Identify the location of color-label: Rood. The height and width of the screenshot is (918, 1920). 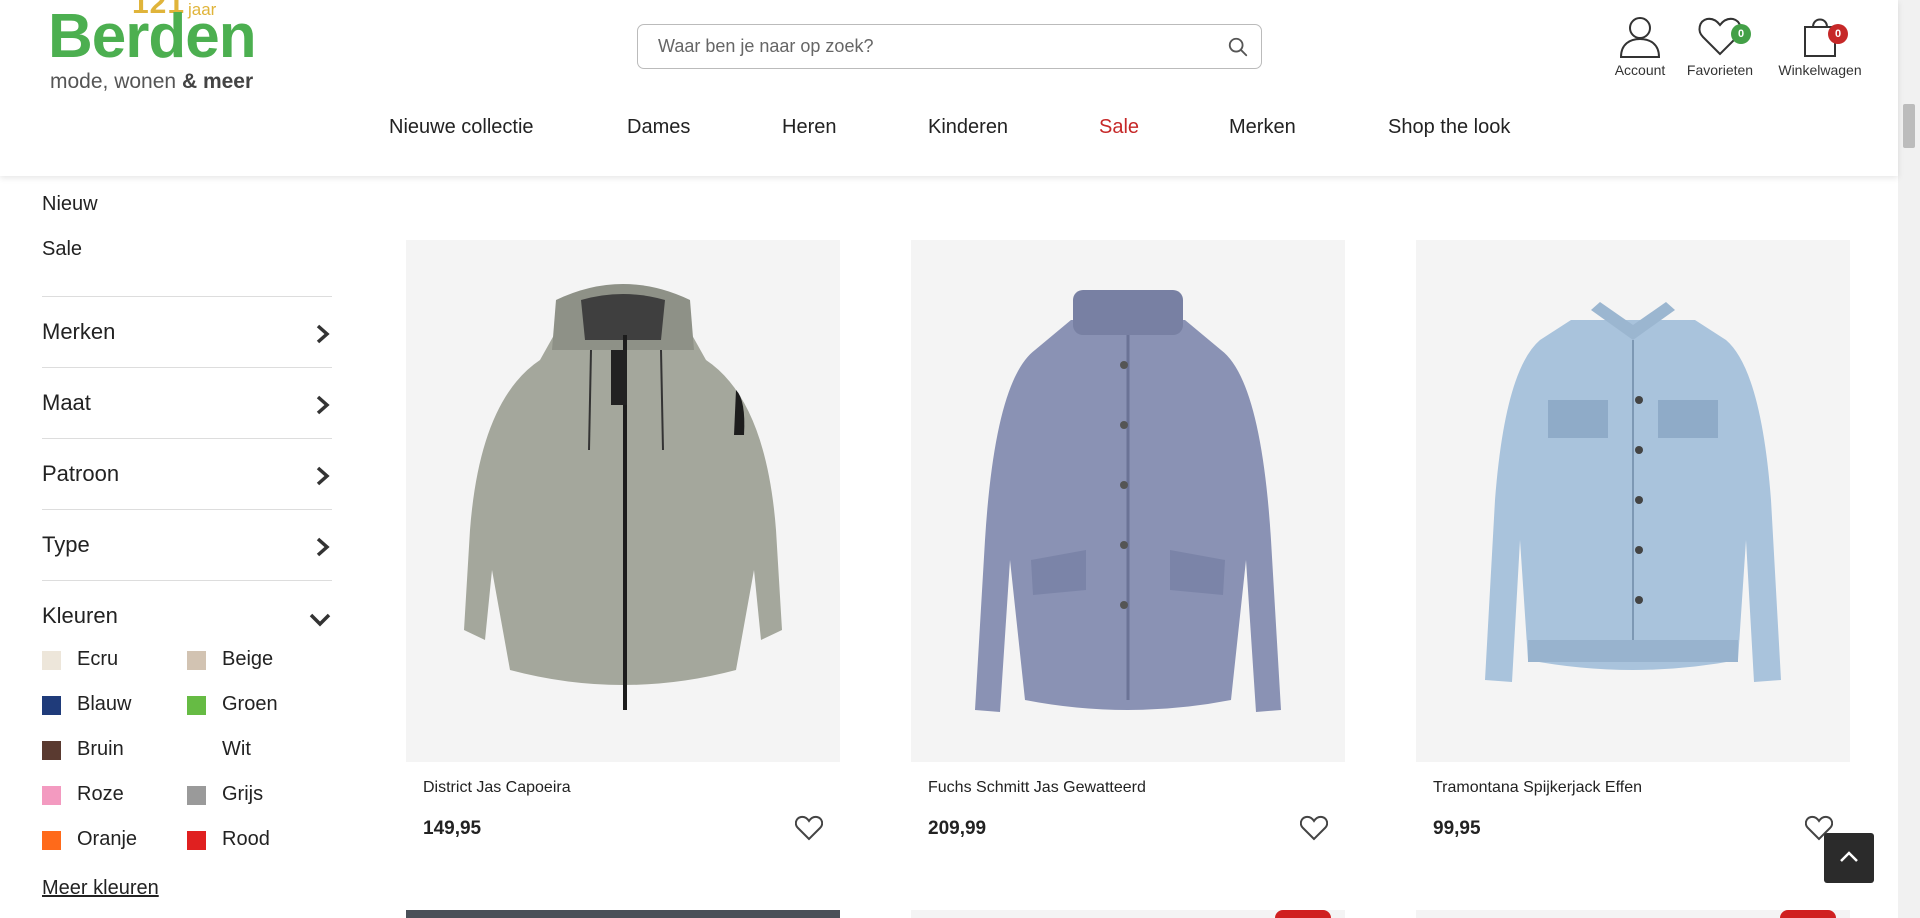
(246, 839).